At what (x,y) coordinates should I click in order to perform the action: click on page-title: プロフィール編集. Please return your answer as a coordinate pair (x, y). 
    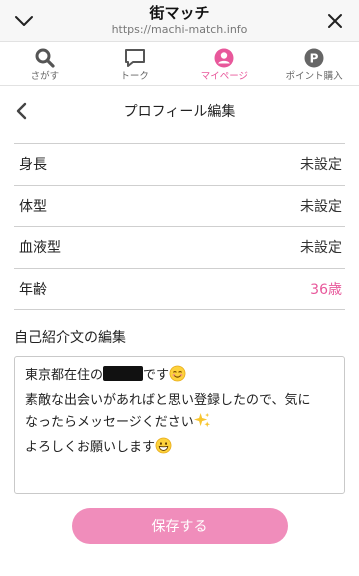
    Looking at the image, I should click on (179, 112).